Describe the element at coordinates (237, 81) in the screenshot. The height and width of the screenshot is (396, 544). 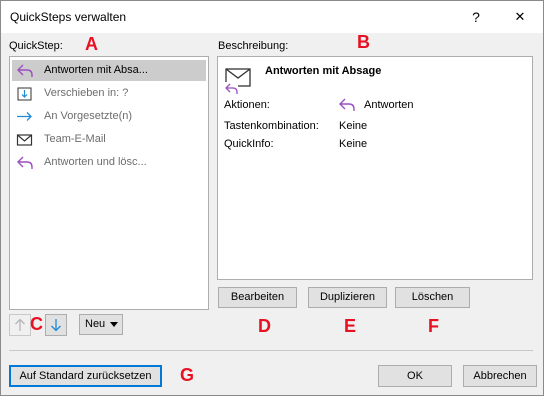
I see `quickstep-envelope-reply-icon` at that location.